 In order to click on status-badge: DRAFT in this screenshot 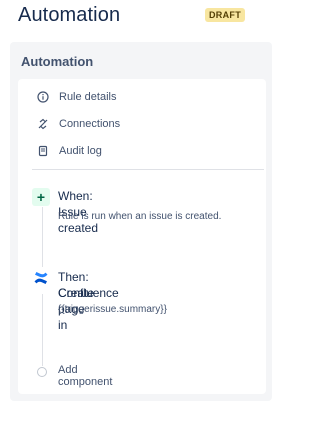, I will do `click(225, 15)`.